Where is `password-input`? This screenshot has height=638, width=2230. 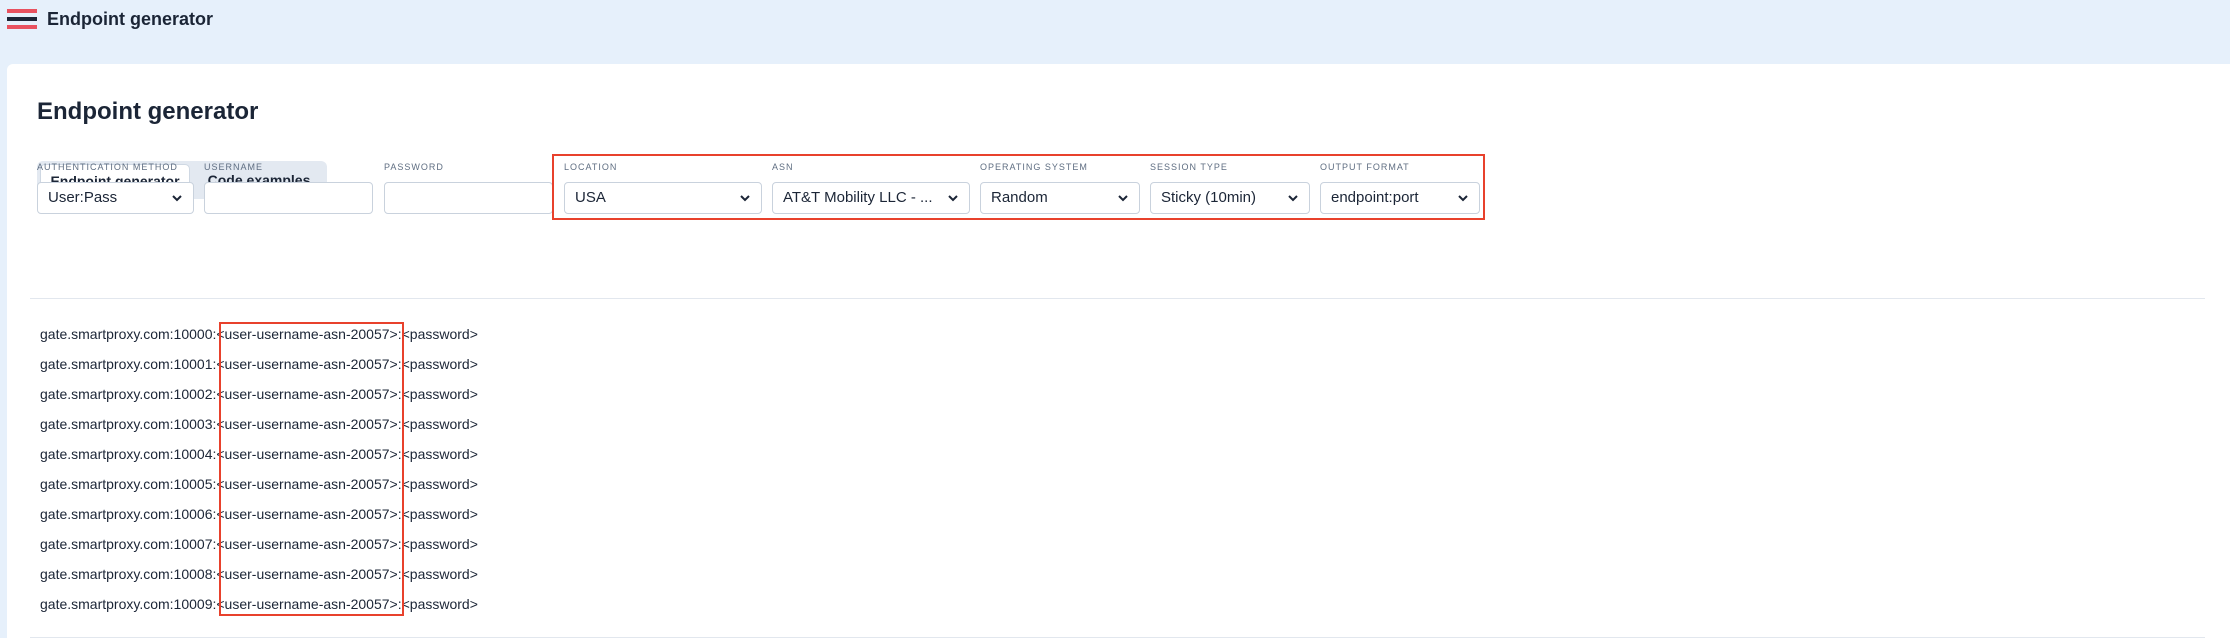
password-input is located at coordinates (468, 198).